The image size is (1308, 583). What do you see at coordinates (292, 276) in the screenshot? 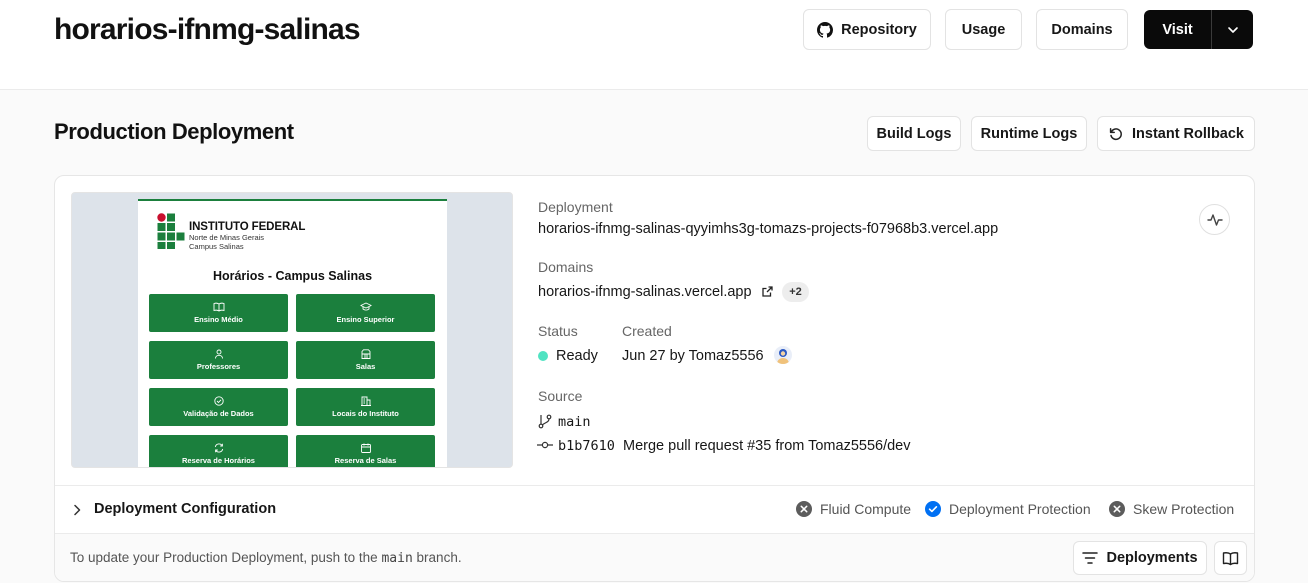
I see `preview-page-title: Horários - Campus Salinas` at bounding box center [292, 276].